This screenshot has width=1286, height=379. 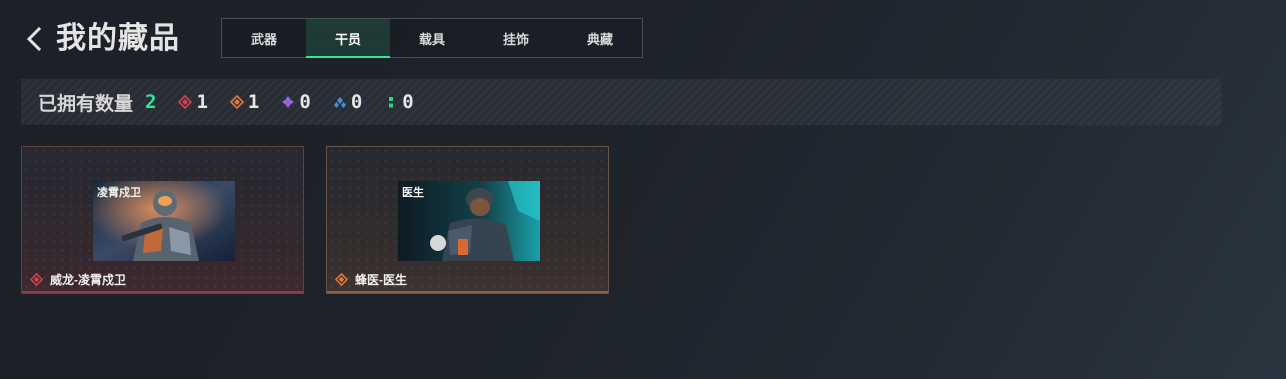 I want to click on tab-weapons: 武器, so click(x=264, y=38).